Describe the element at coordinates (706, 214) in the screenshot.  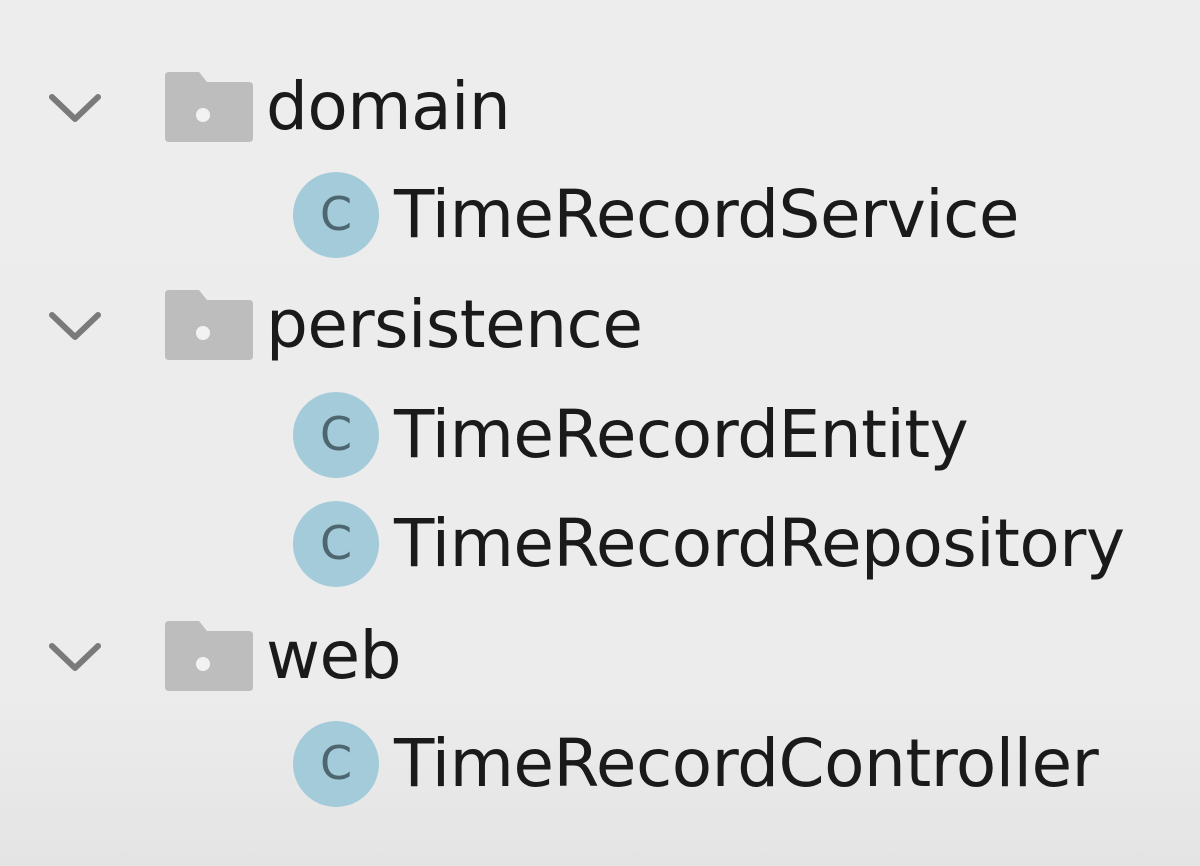
I see `class-label: TimeRecordService` at that location.